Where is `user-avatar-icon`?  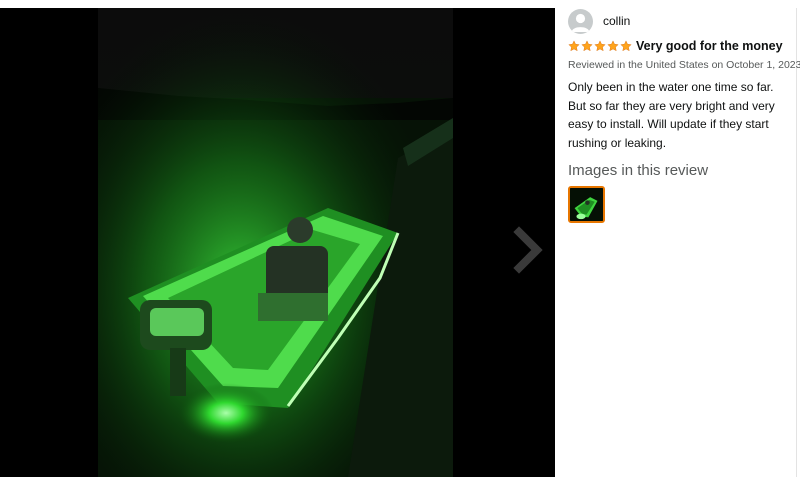 user-avatar-icon is located at coordinates (580, 21).